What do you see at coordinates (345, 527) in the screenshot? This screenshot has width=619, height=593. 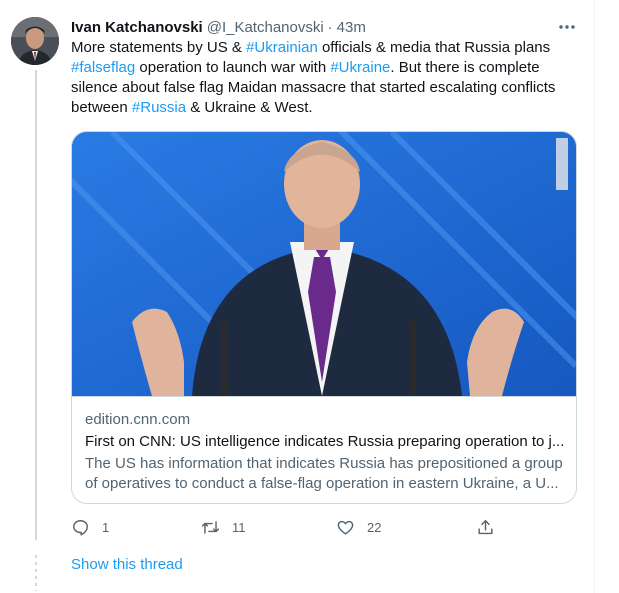 I see `heart-icon` at bounding box center [345, 527].